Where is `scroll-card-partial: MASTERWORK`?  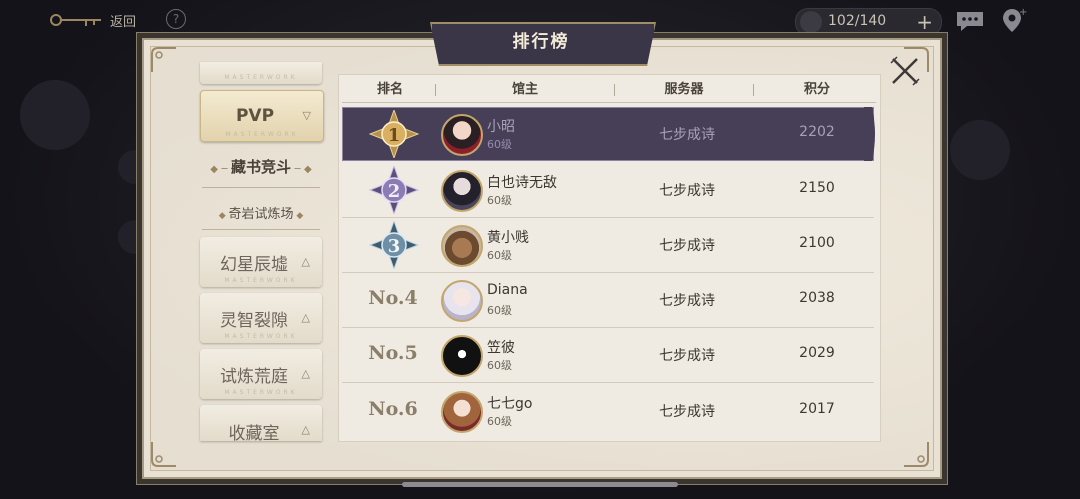
scroll-card-partial: MASTERWORK is located at coordinates (261, 73).